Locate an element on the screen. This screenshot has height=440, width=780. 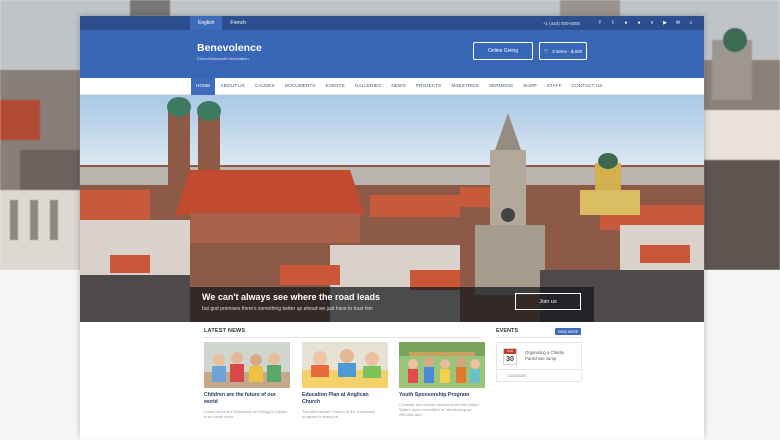
nav-projects: PROJECTS is located at coordinates (429, 86).